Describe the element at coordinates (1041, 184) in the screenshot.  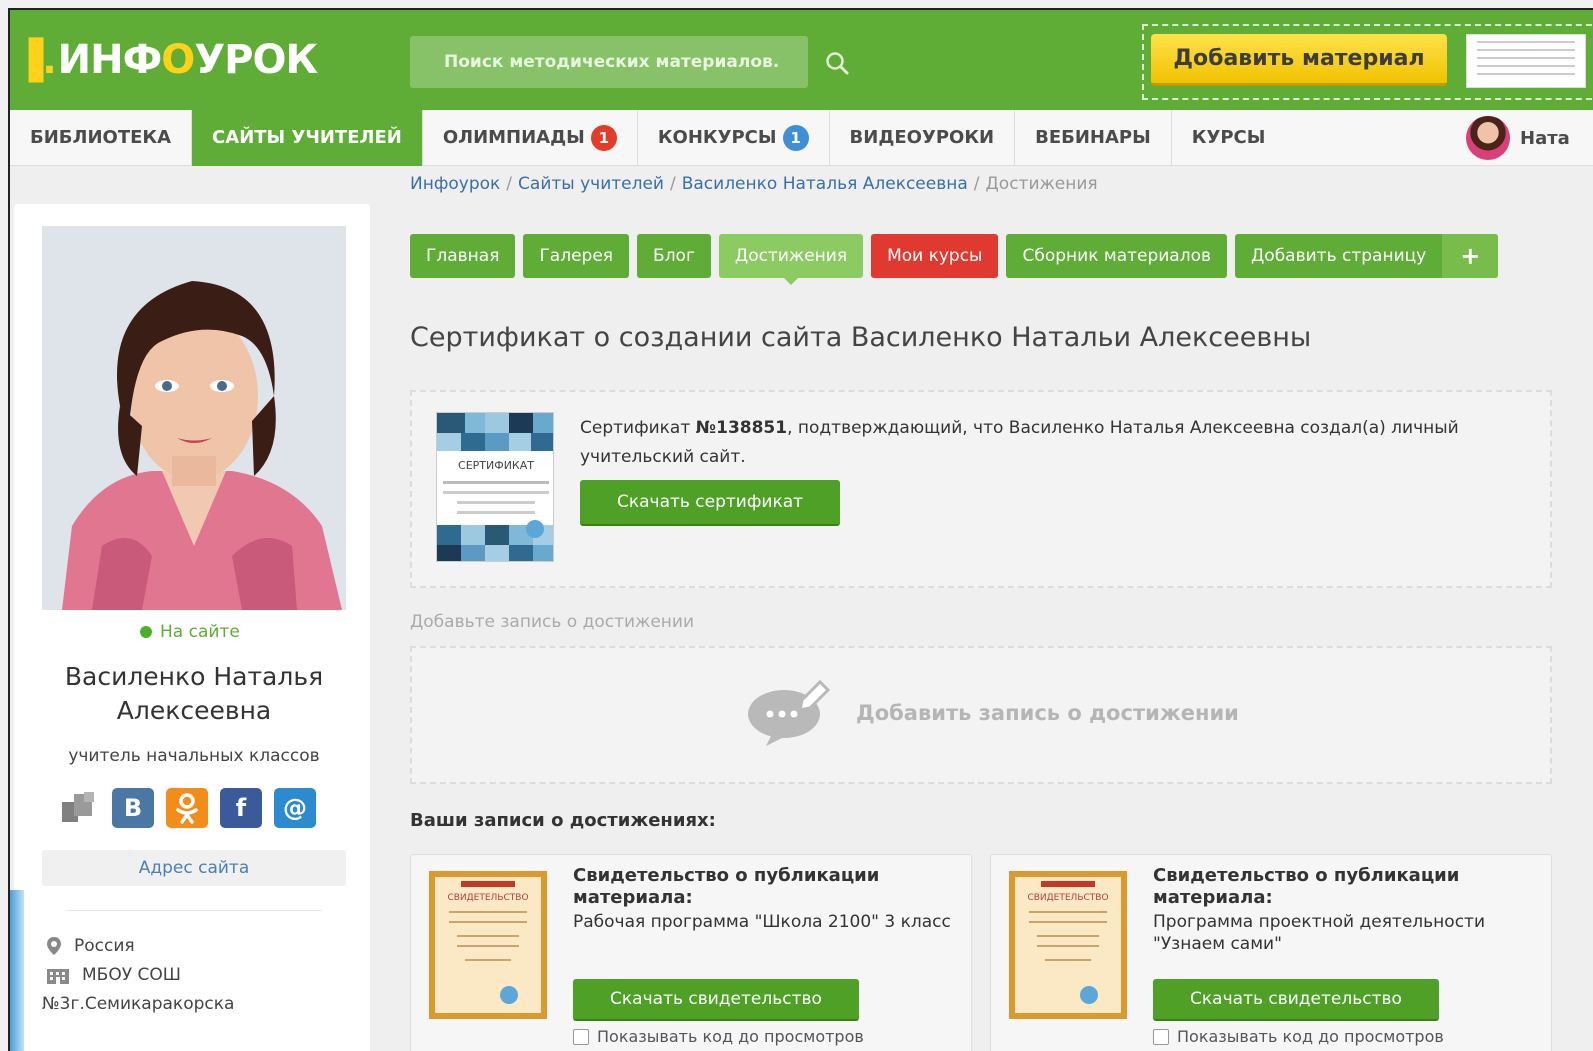
I see `breadcrumb-current: Достижения` at that location.